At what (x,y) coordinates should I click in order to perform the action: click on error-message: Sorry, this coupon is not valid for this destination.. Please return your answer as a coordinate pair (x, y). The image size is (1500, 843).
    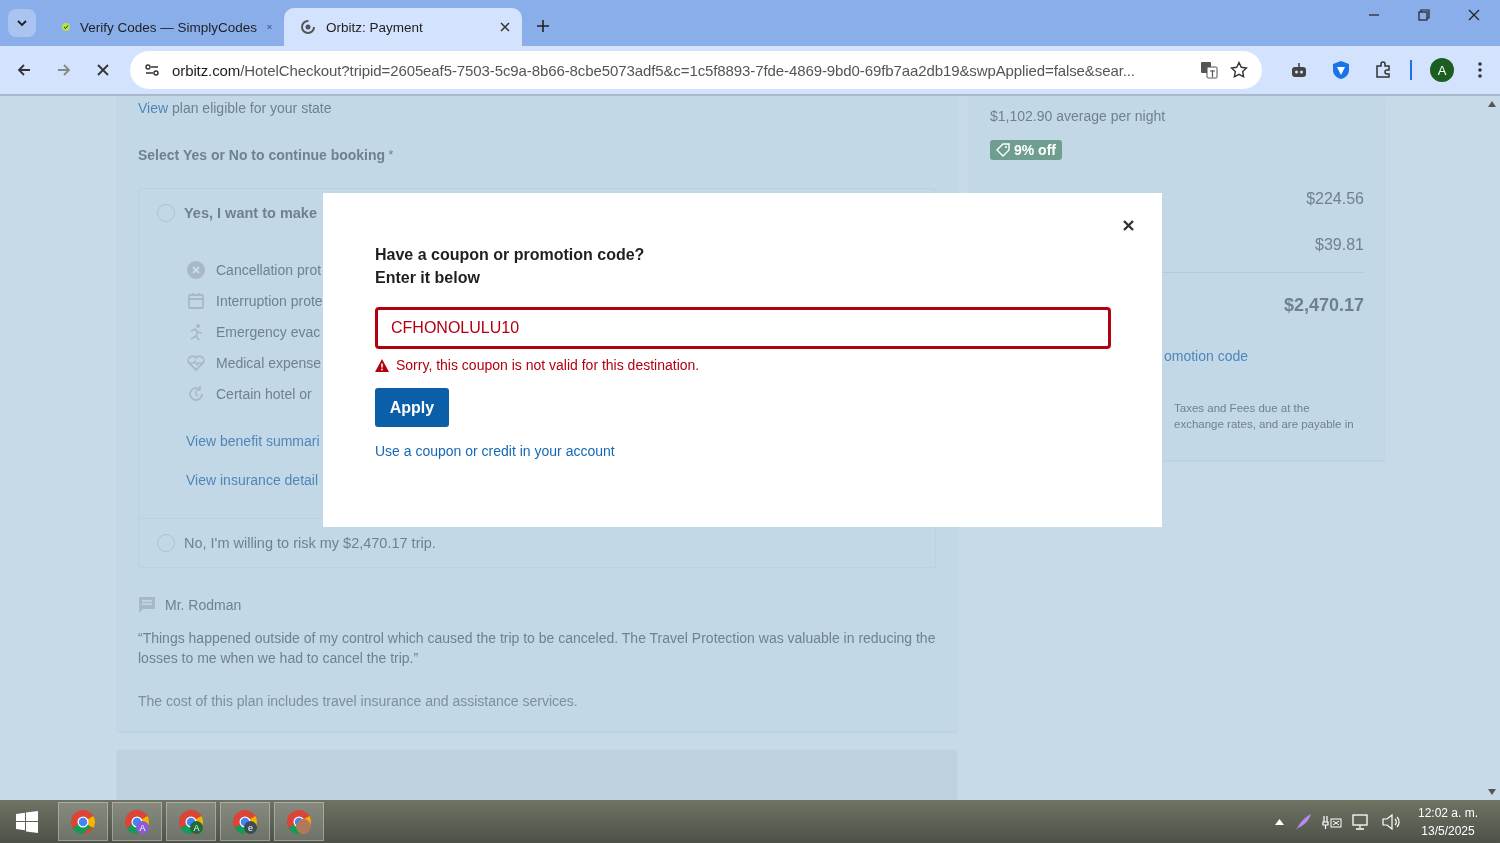
    Looking at the image, I should click on (548, 365).